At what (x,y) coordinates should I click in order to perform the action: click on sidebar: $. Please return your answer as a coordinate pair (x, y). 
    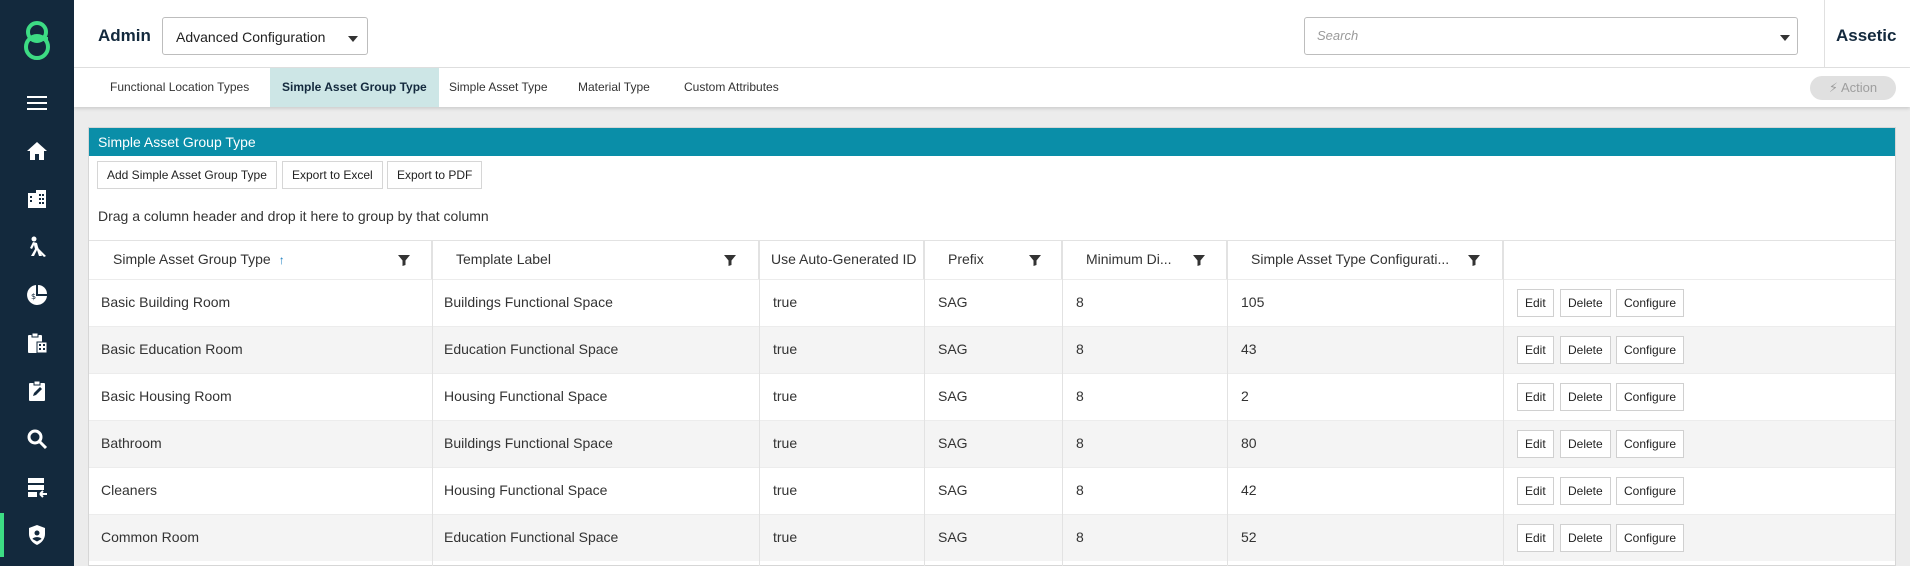
    Looking at the image, I should click on (37, 283).